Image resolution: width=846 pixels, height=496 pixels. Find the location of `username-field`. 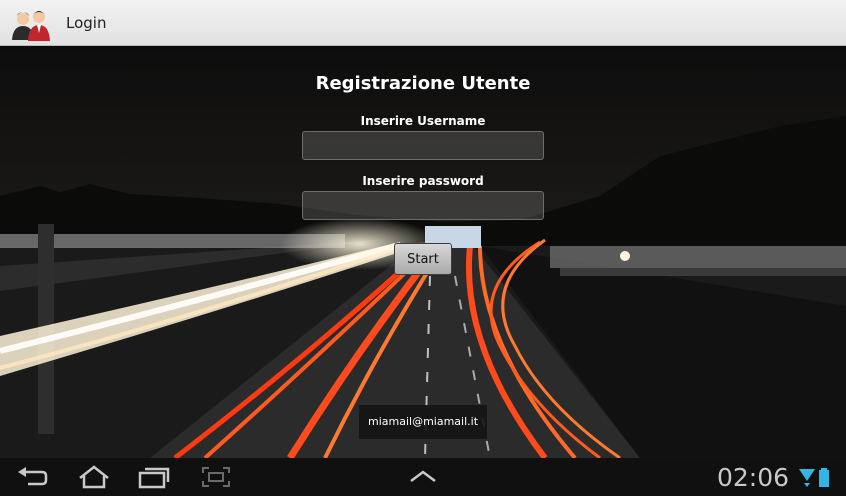

username-field is located at coordinates (423, 145).